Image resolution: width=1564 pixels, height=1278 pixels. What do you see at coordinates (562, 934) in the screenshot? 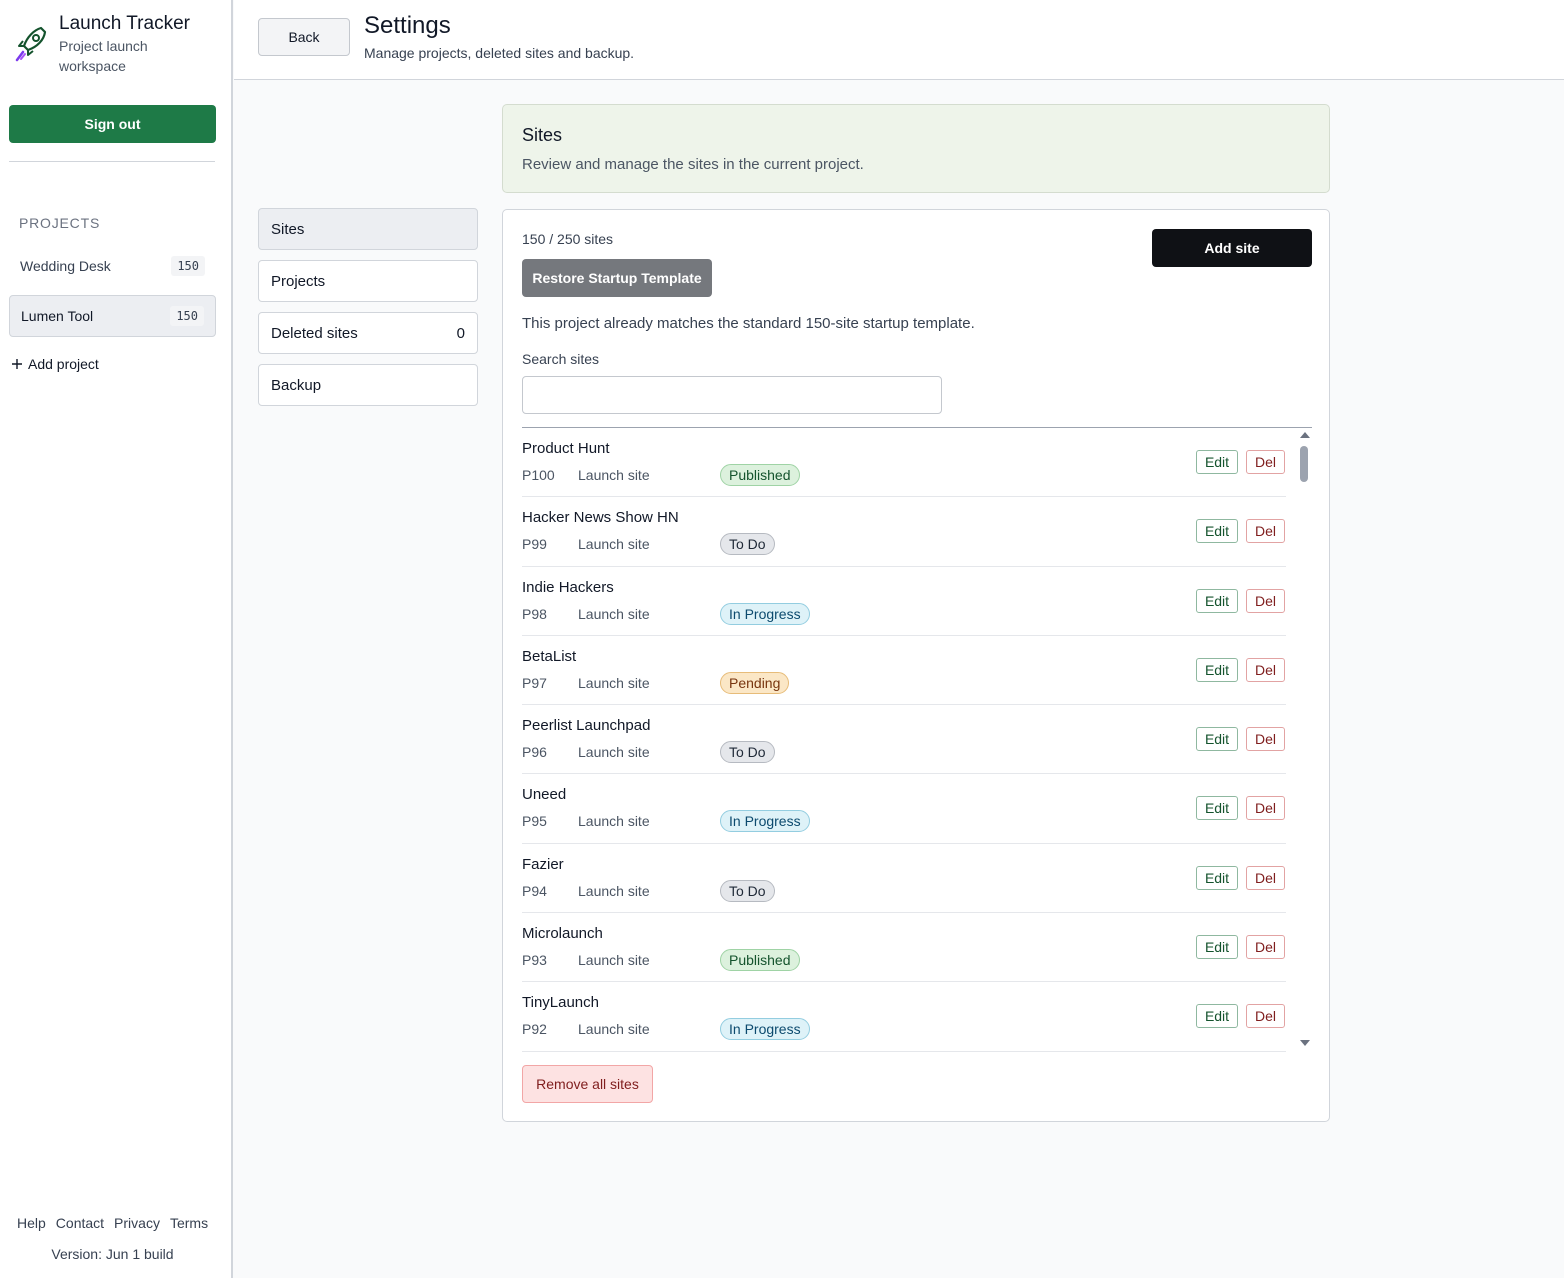
I see `site-name: Microlaunch` at bounding box center [562, 934].